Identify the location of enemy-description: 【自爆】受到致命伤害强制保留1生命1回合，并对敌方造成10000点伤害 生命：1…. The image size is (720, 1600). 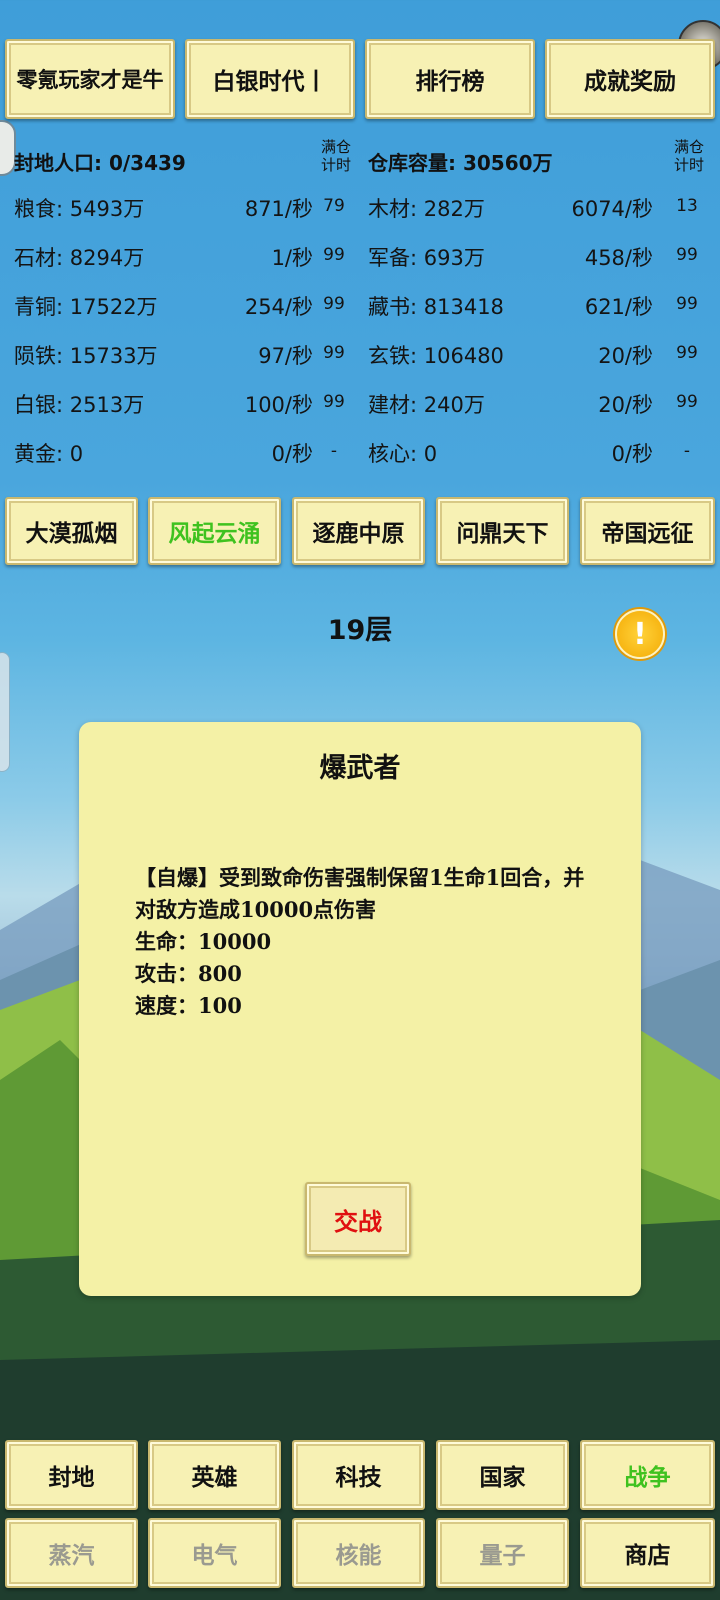
(370, 942).